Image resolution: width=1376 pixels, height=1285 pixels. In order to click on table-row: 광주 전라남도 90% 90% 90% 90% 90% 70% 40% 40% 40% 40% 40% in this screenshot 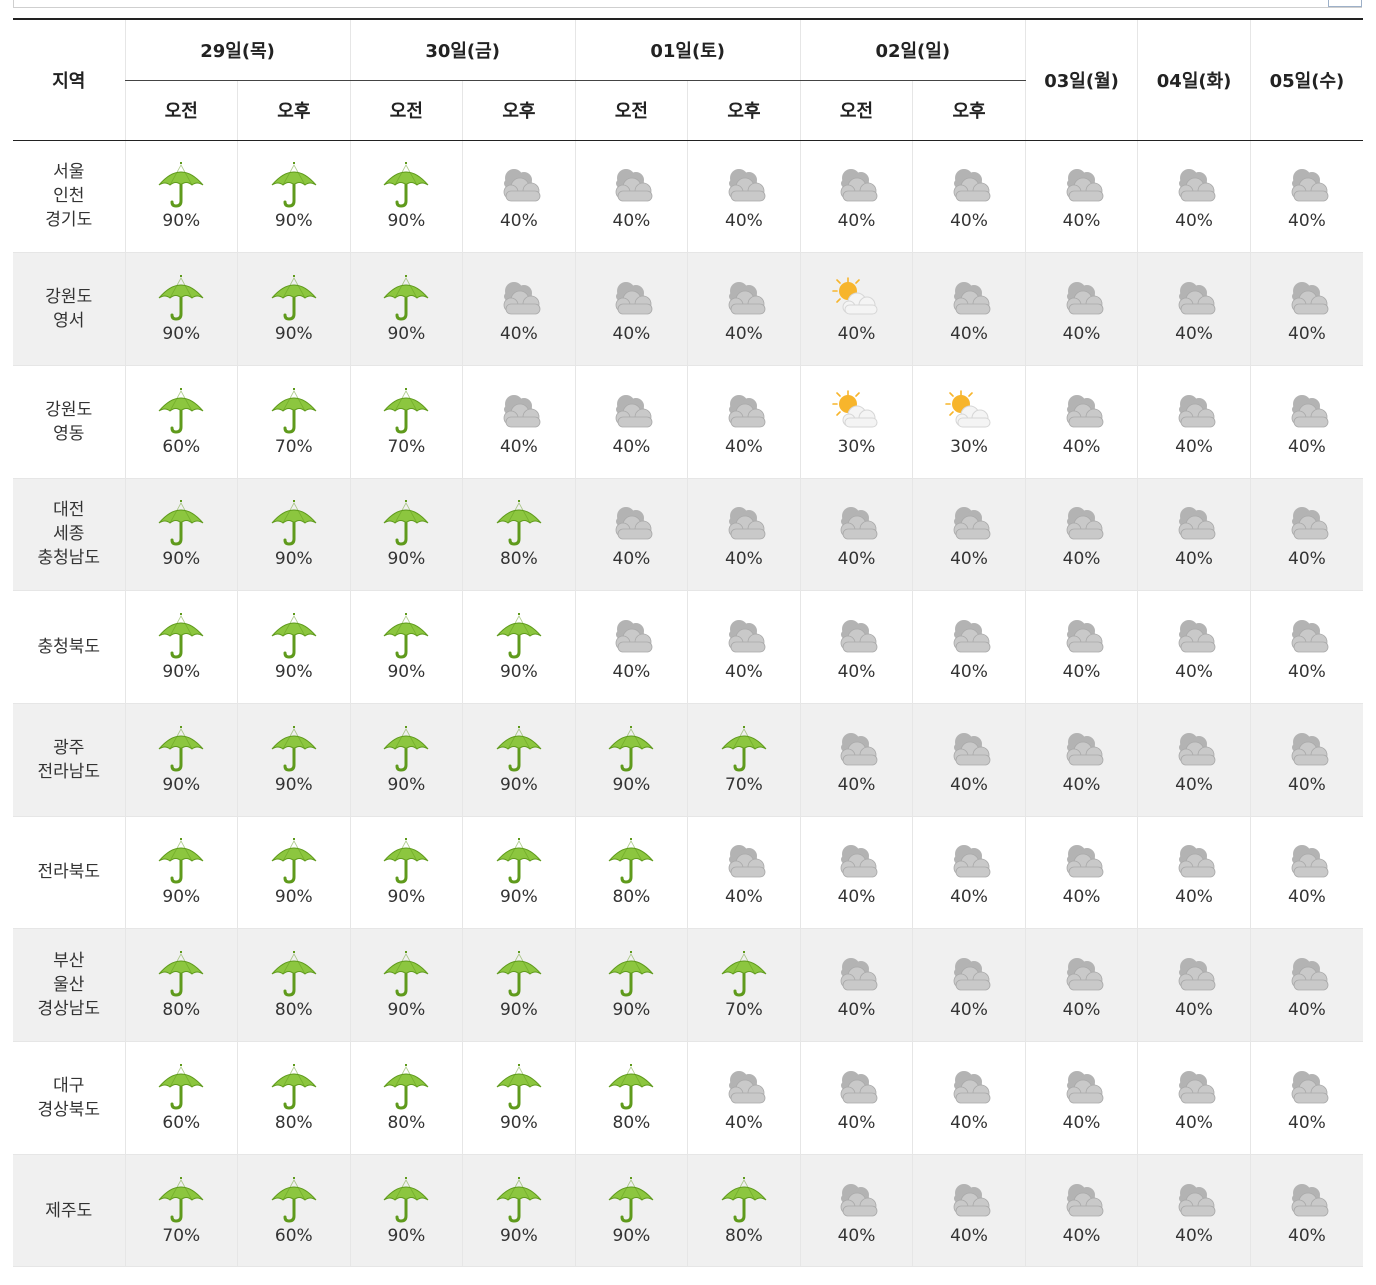, I will do `click(688, 760)`.